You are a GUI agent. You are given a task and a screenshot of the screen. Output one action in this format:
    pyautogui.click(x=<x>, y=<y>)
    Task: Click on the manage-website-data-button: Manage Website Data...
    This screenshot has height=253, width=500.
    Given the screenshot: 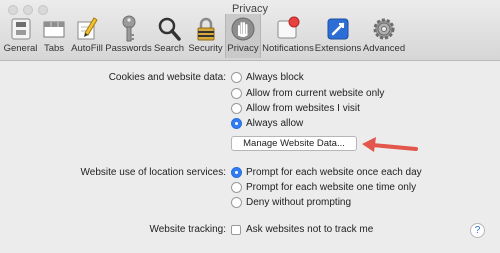 What is the action you would take?
    pyautogui.click(x=294, y=143)
    